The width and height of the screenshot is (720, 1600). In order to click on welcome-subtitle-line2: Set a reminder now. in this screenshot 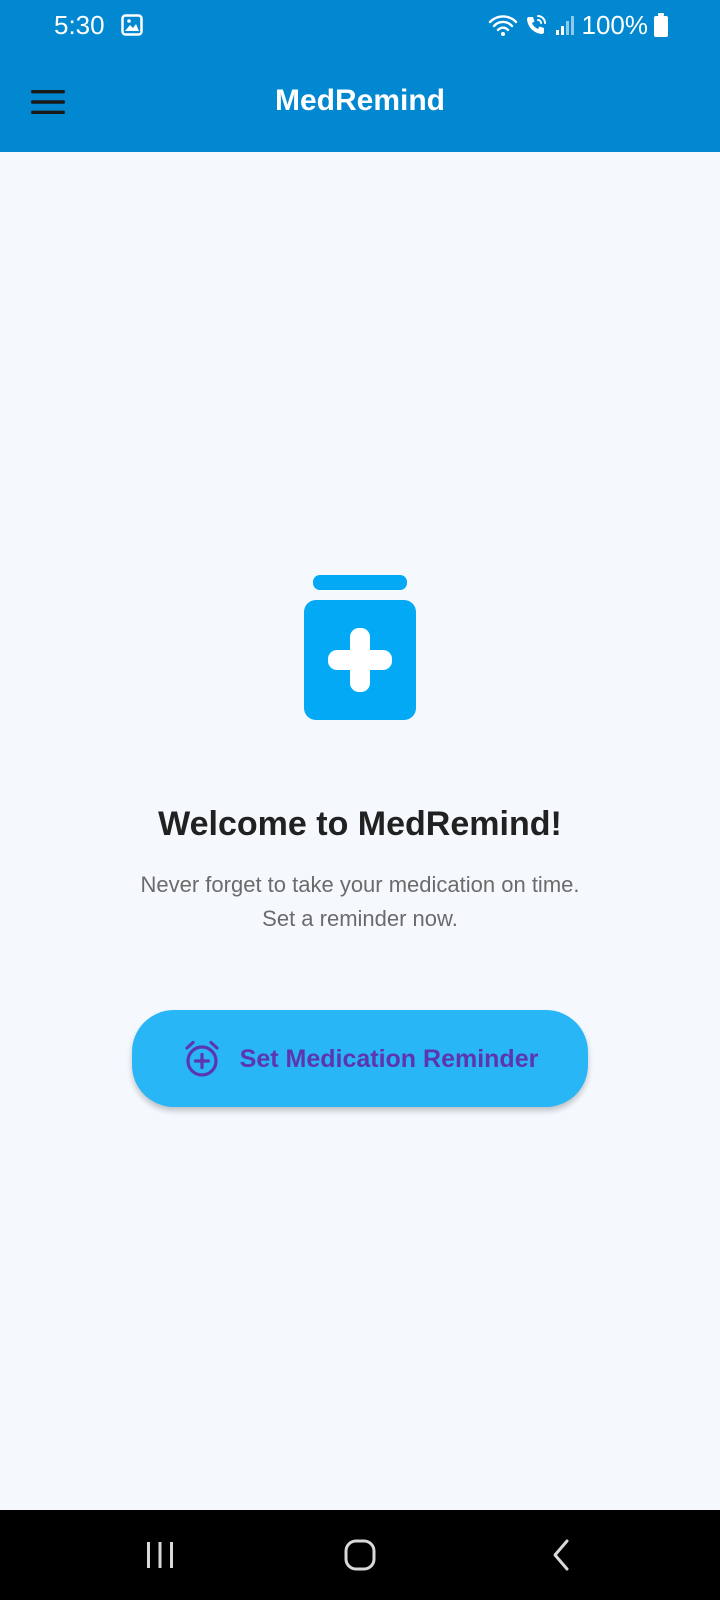, I will do `click(360, 918)`.